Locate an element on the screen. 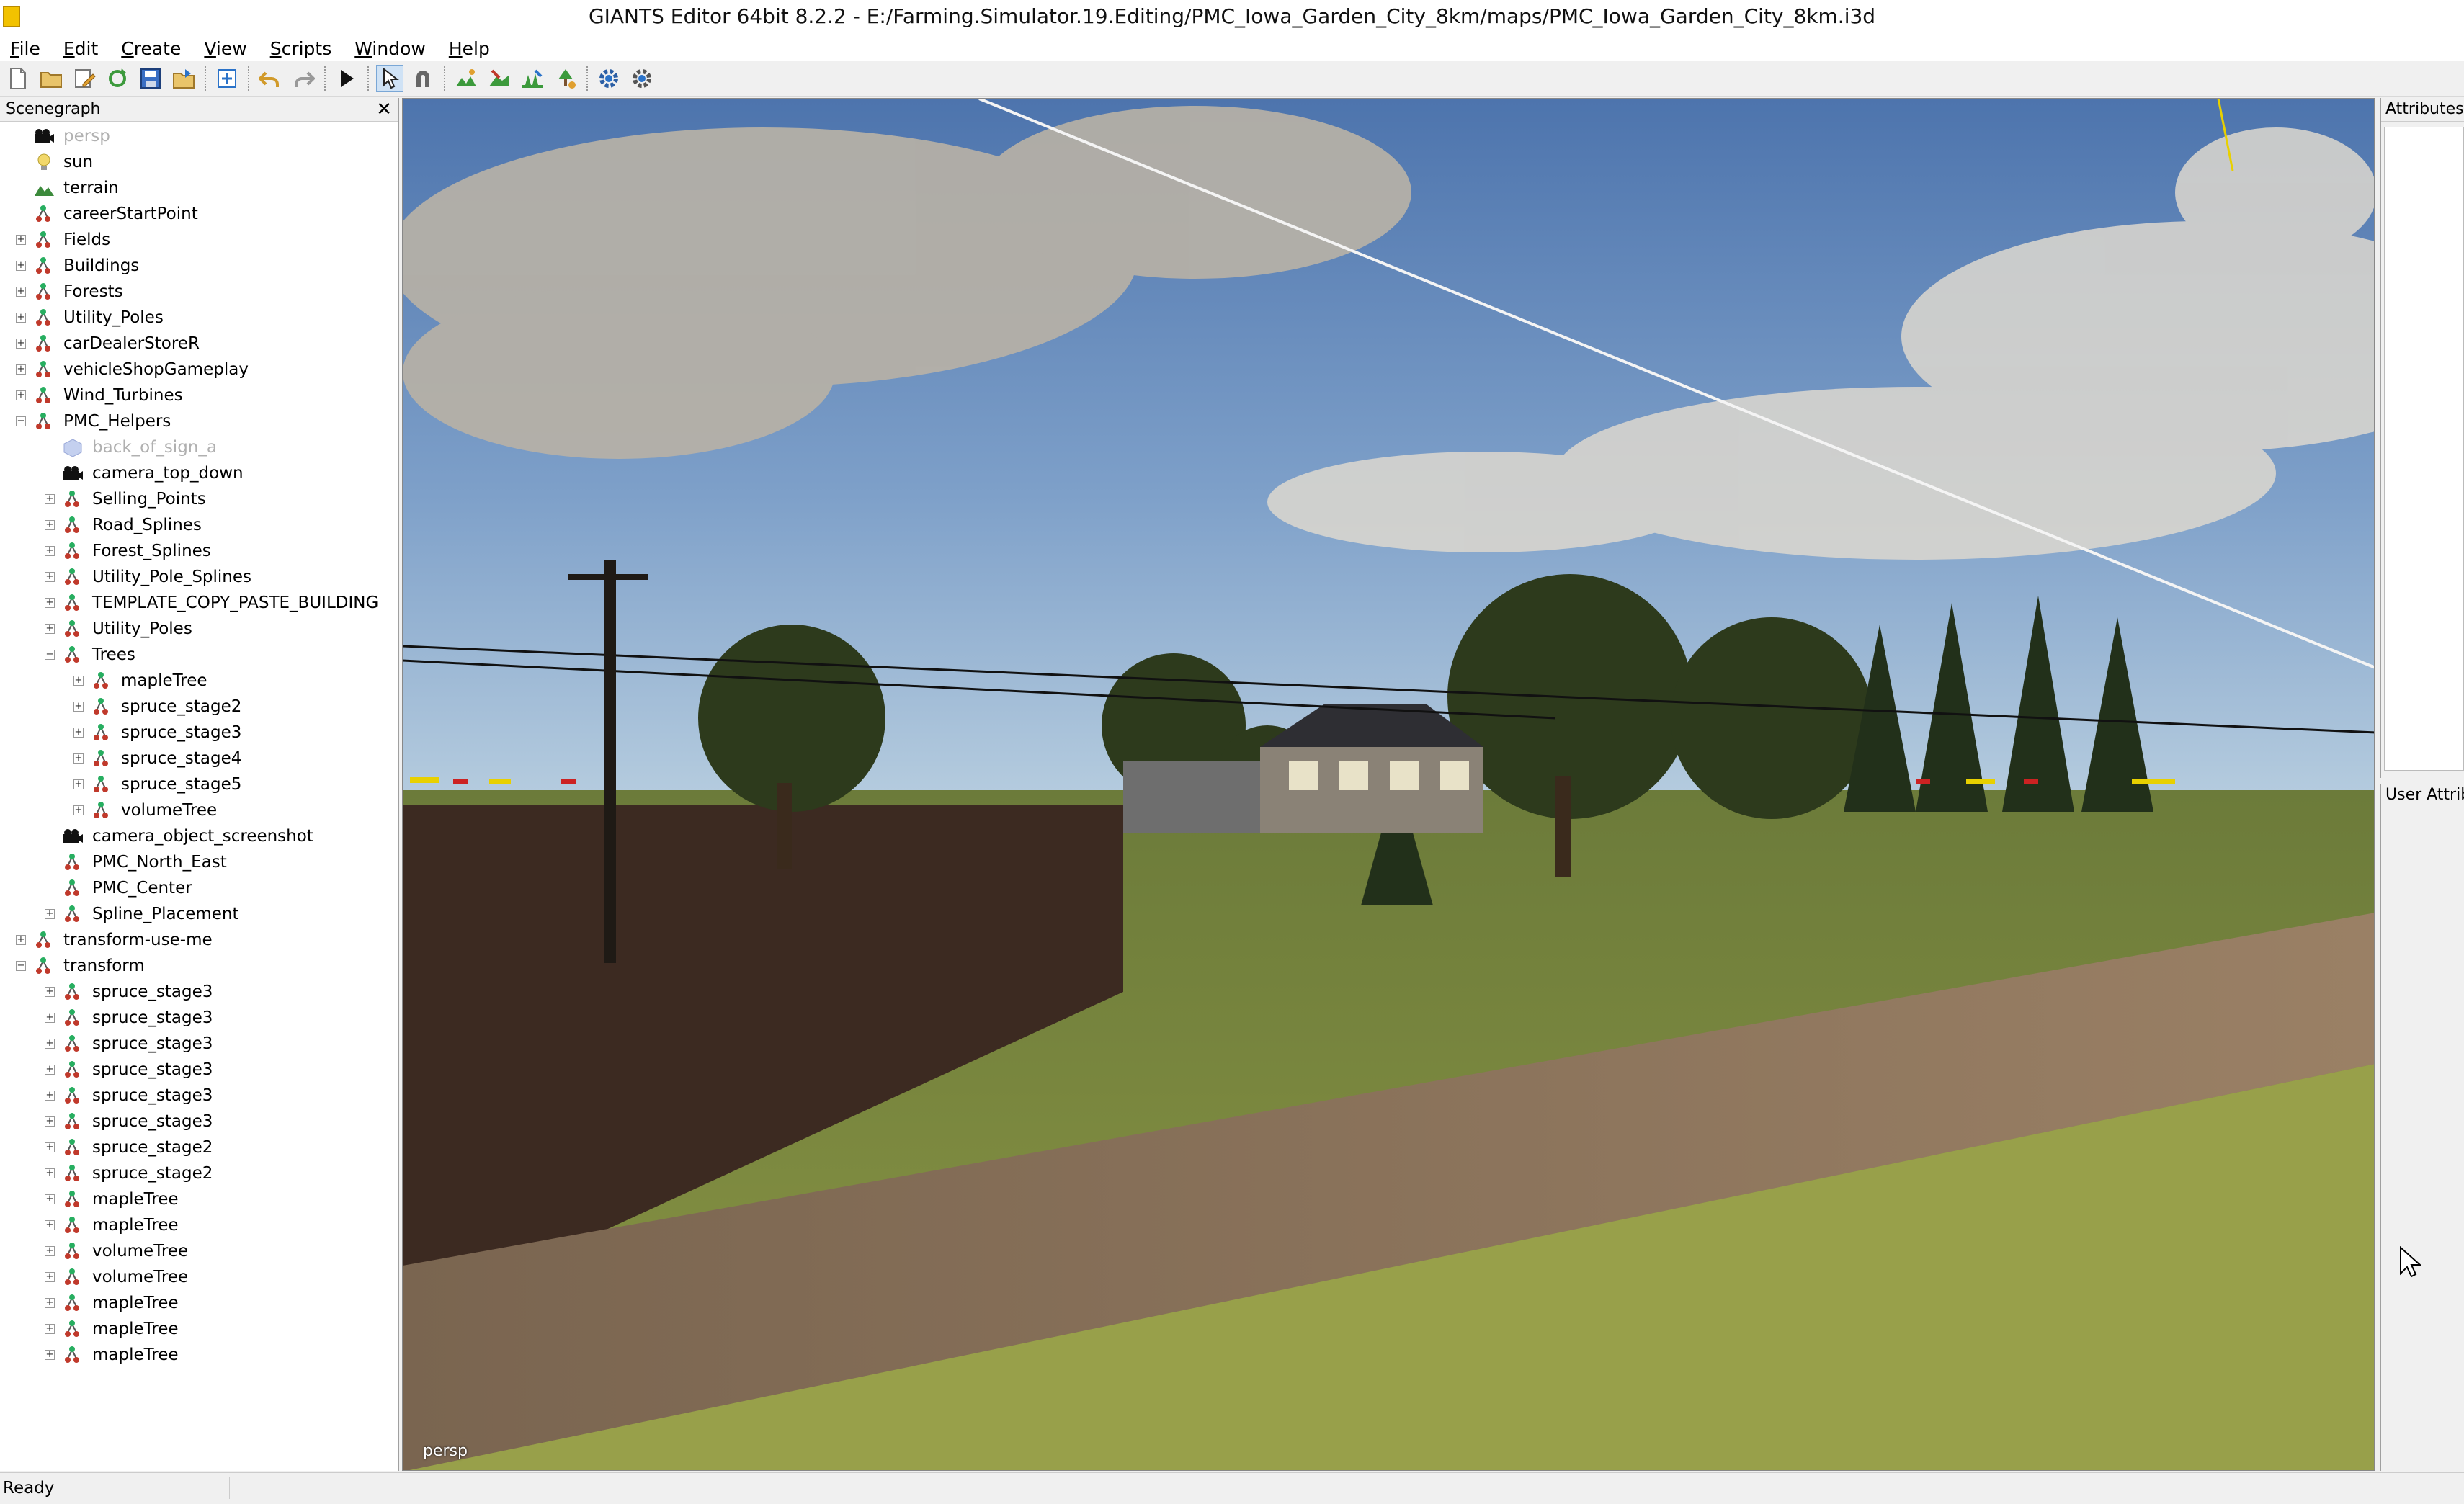  menu-help: Help is located at coordinates (469, 48).